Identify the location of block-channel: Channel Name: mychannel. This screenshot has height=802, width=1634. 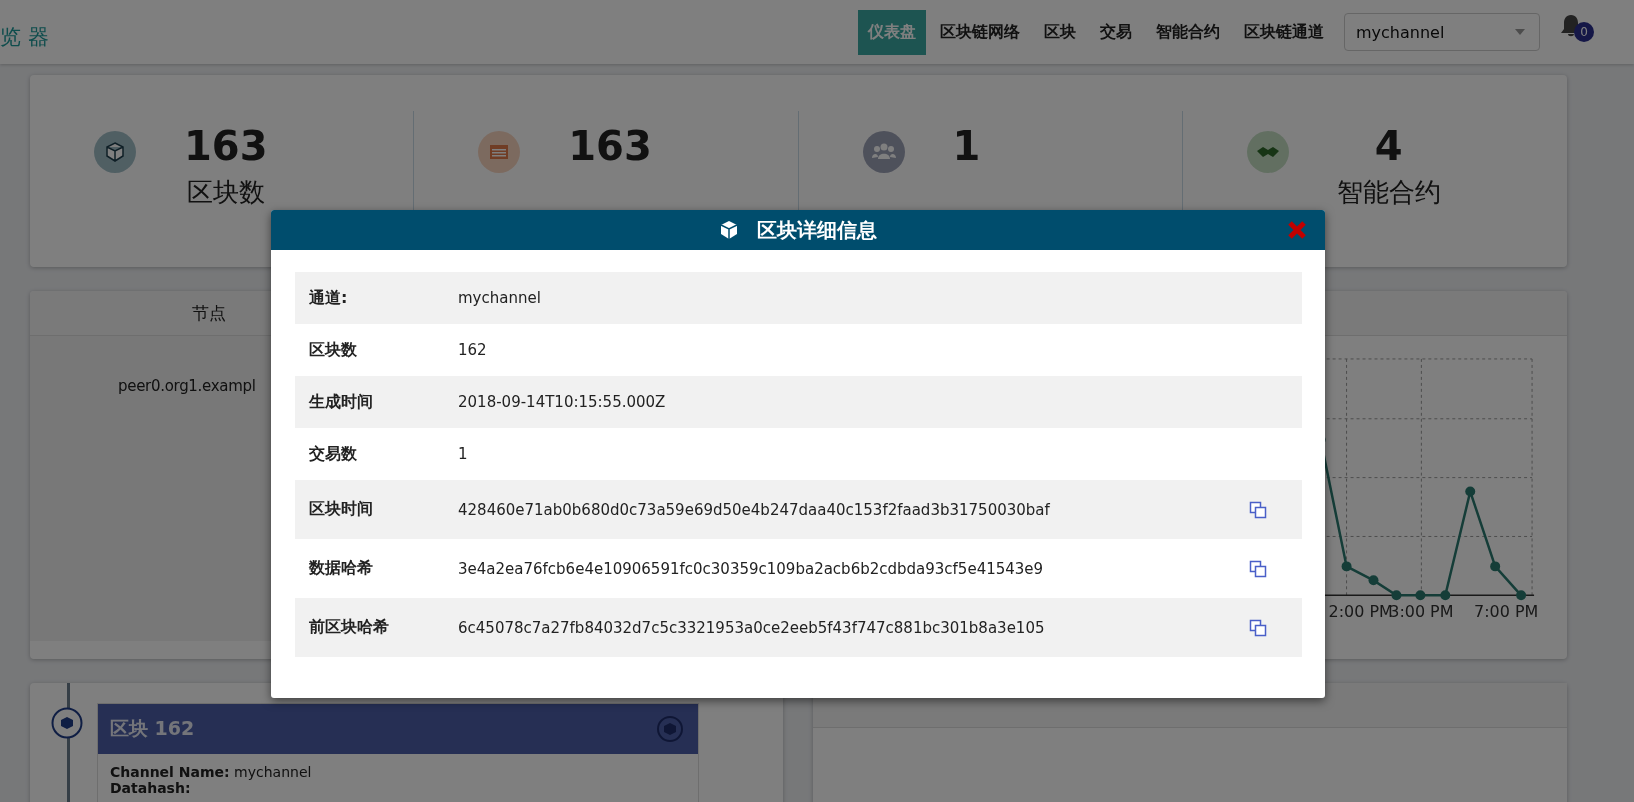
(211, 772).